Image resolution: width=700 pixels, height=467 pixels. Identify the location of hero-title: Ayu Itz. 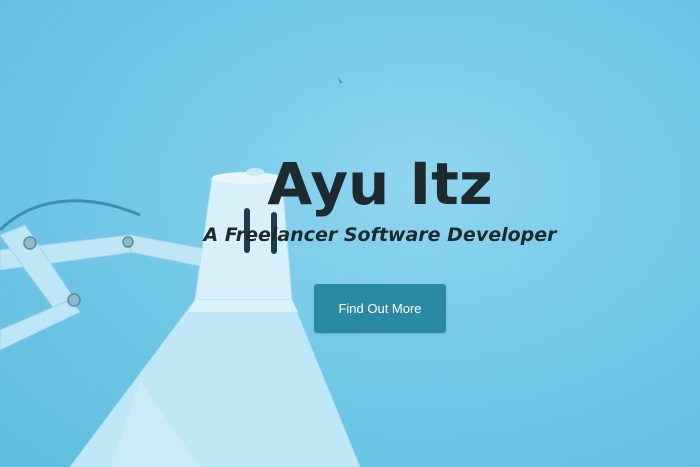
(380, 184).